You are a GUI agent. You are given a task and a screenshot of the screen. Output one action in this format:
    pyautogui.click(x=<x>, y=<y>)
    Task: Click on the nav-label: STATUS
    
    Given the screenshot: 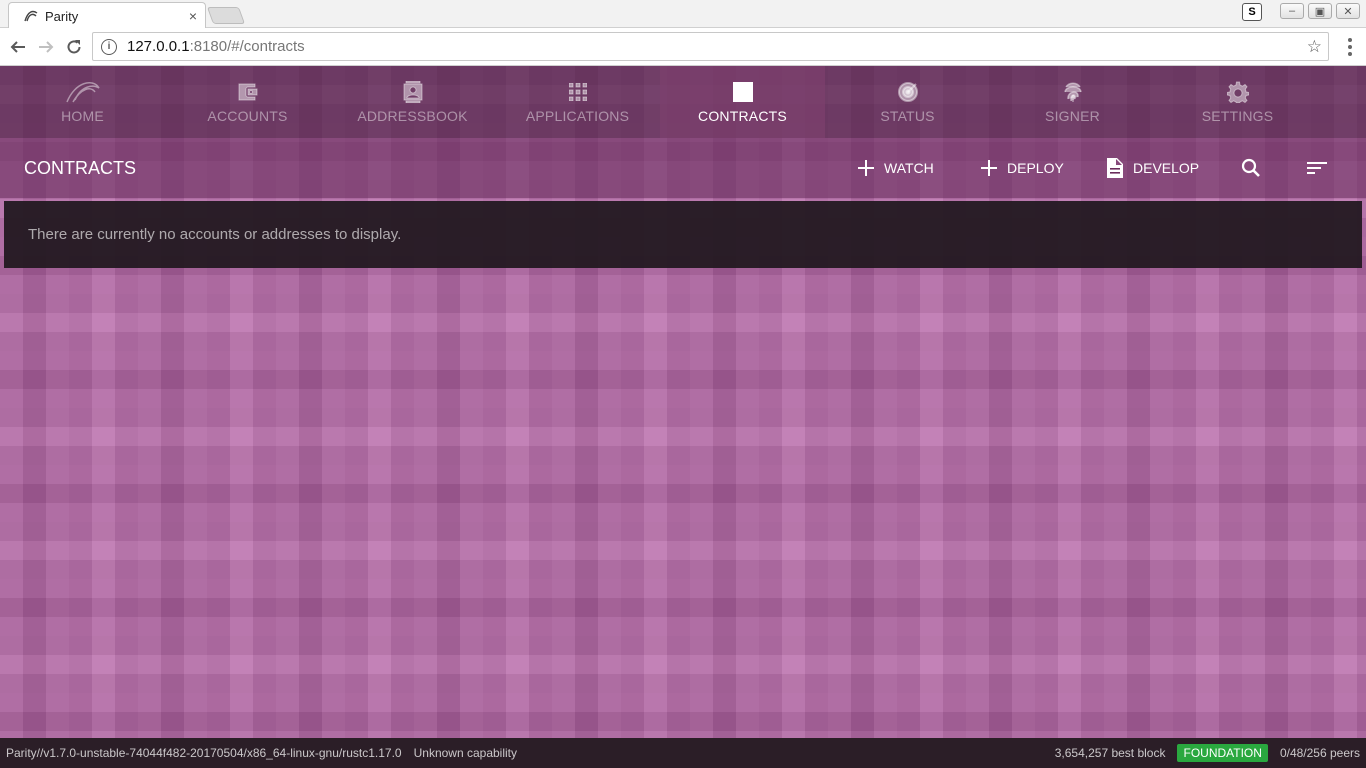 What is the action you would take?
    pyautogui.click(x=907, y=116)
    